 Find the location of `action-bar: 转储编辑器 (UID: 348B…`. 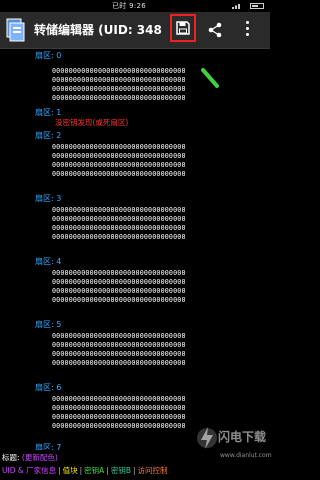

action-bar: 转储编辑器 (UID: 348B… is located at coordinates (135, 30).